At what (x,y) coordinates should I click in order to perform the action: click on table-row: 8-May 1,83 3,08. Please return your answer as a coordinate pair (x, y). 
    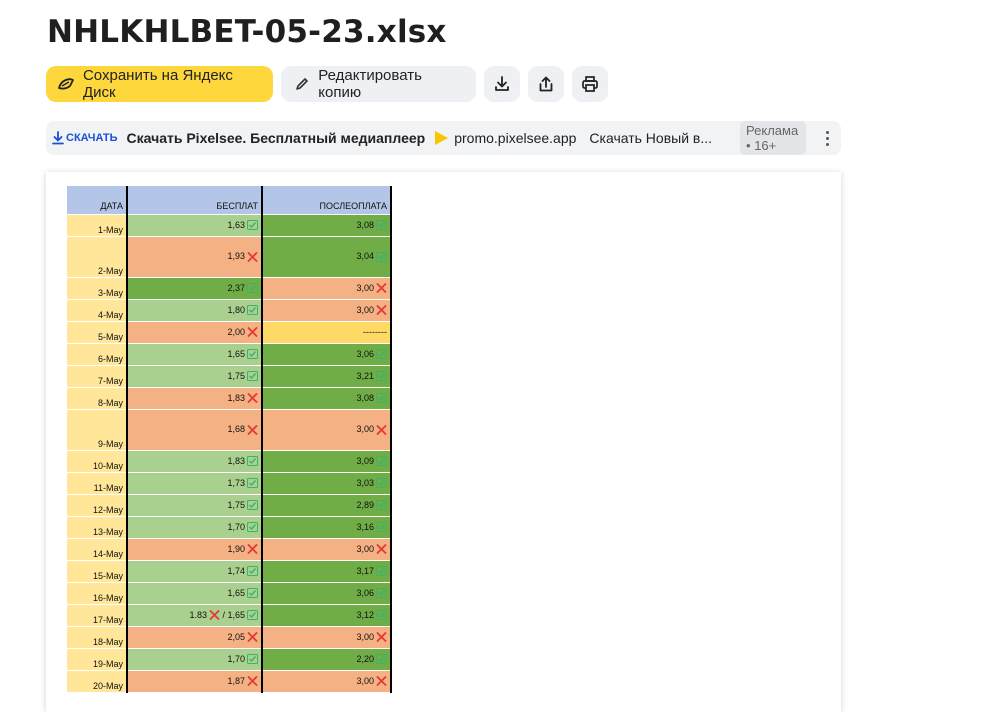
    Looking at the image, I should click on (229, 398).